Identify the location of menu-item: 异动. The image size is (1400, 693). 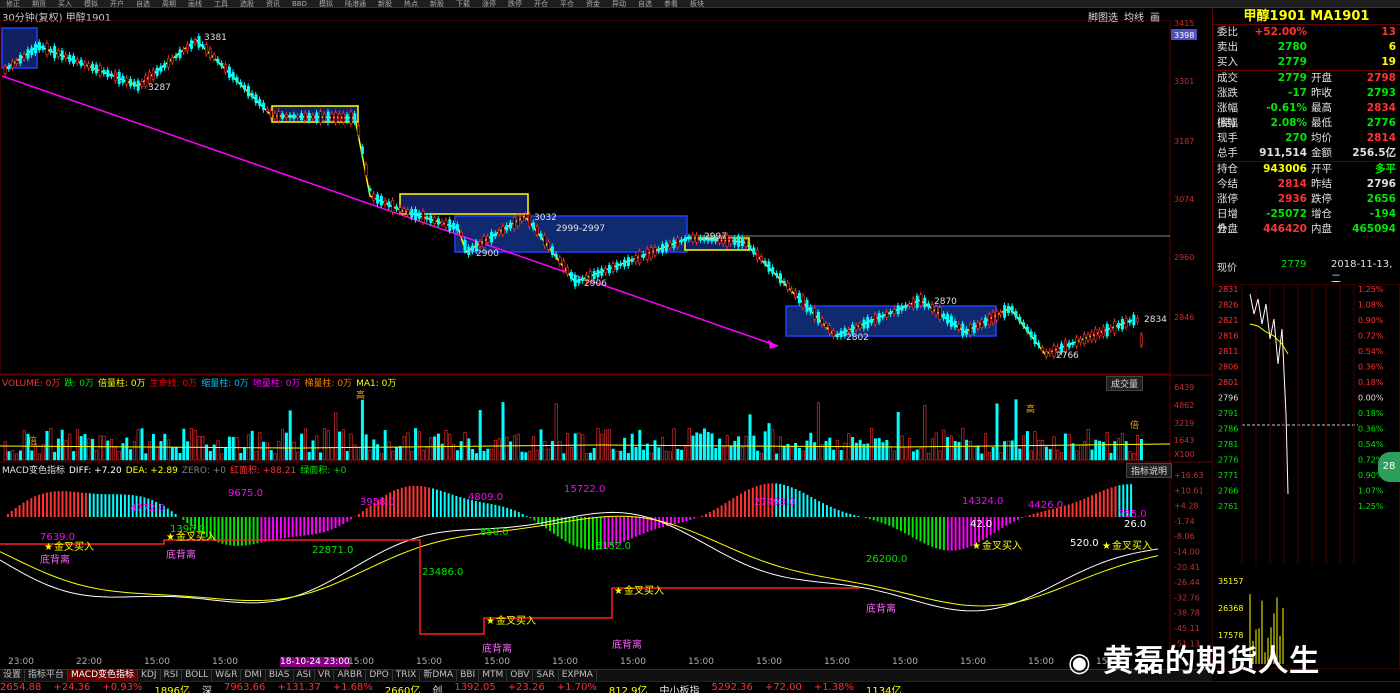
(619, 3).